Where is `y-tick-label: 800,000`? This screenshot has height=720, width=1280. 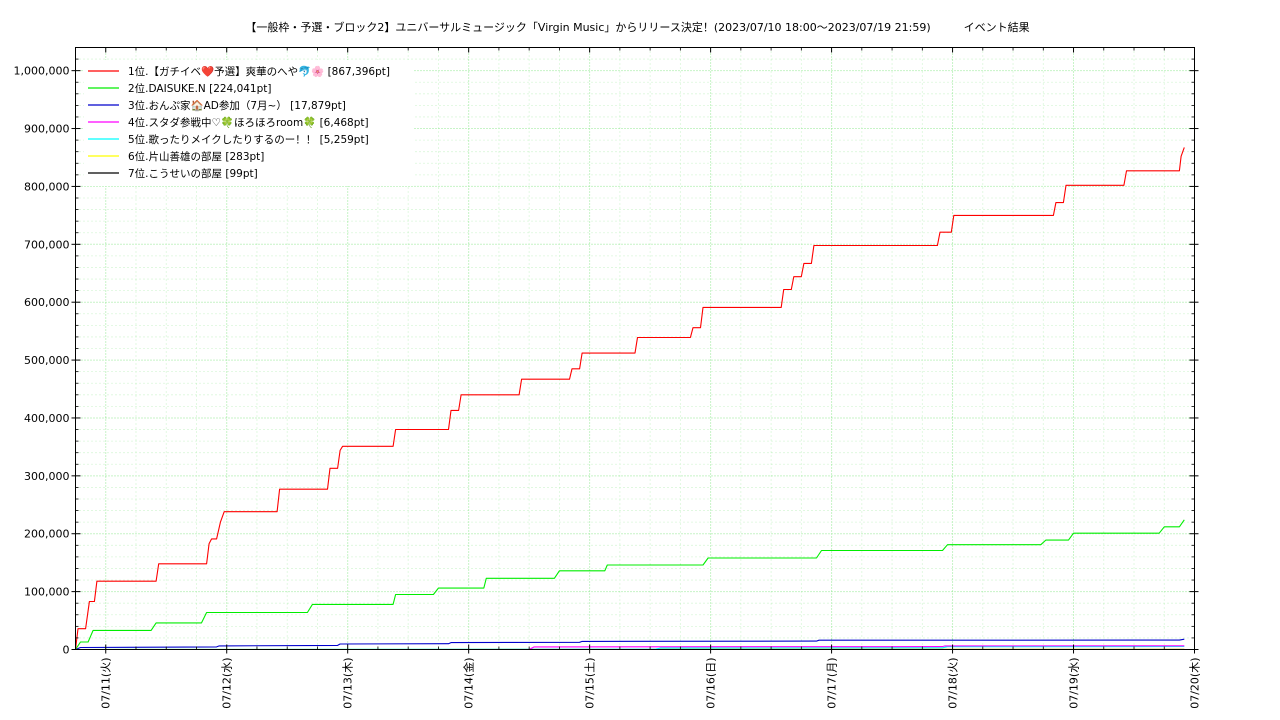 y-tick-label: 800,000 is located at coordinates (47, 186).